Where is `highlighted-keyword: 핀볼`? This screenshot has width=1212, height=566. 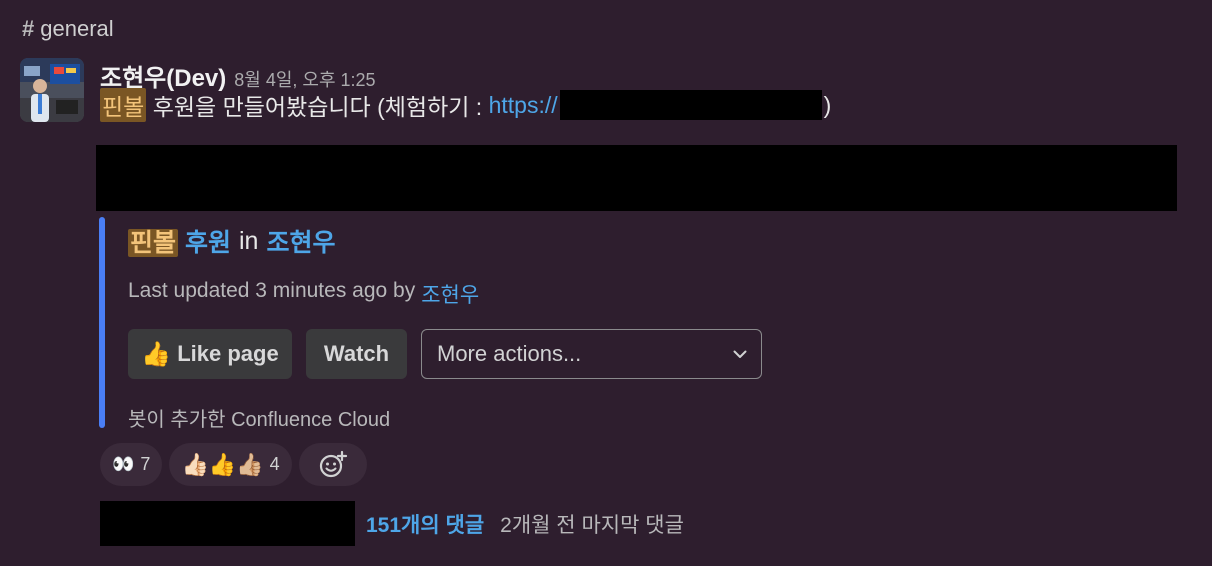
highlighted-keyword: 핀볼 is located at coordinates (123, 105).